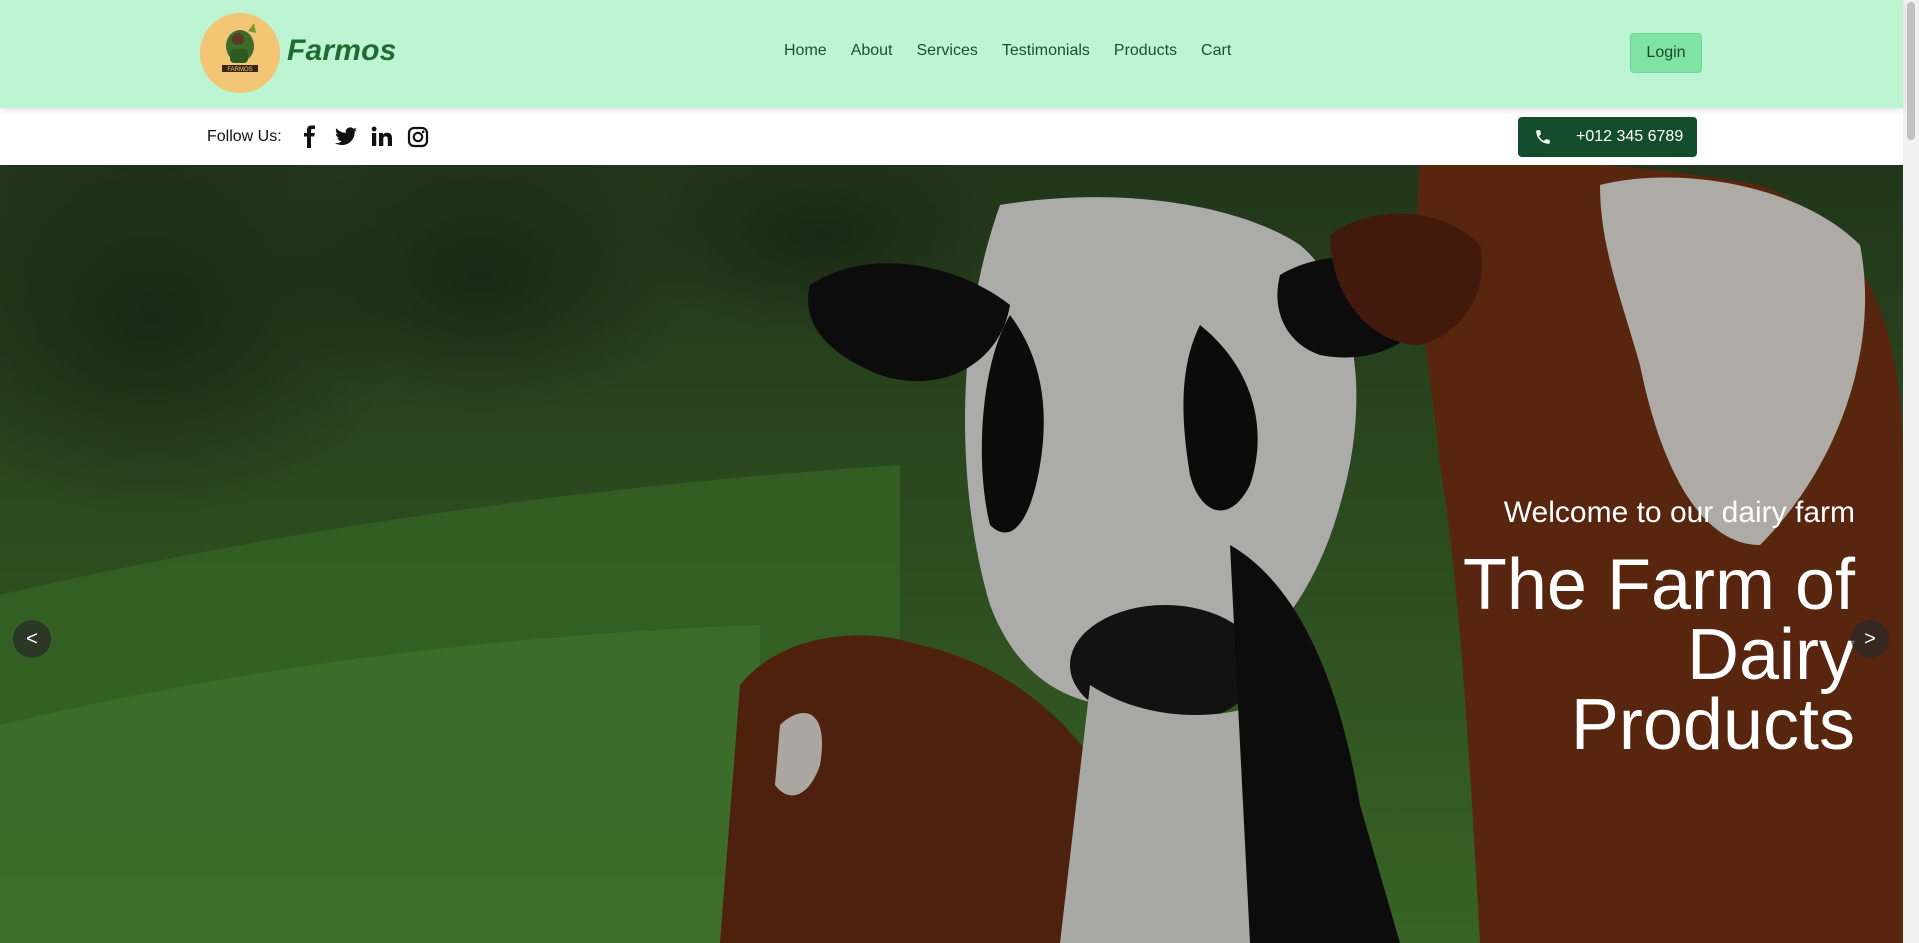 The image size is (1919, 943). Describe the element at coordinates (1216, 51) in the screenshot. I see `nav-cart: Cart` at that location.